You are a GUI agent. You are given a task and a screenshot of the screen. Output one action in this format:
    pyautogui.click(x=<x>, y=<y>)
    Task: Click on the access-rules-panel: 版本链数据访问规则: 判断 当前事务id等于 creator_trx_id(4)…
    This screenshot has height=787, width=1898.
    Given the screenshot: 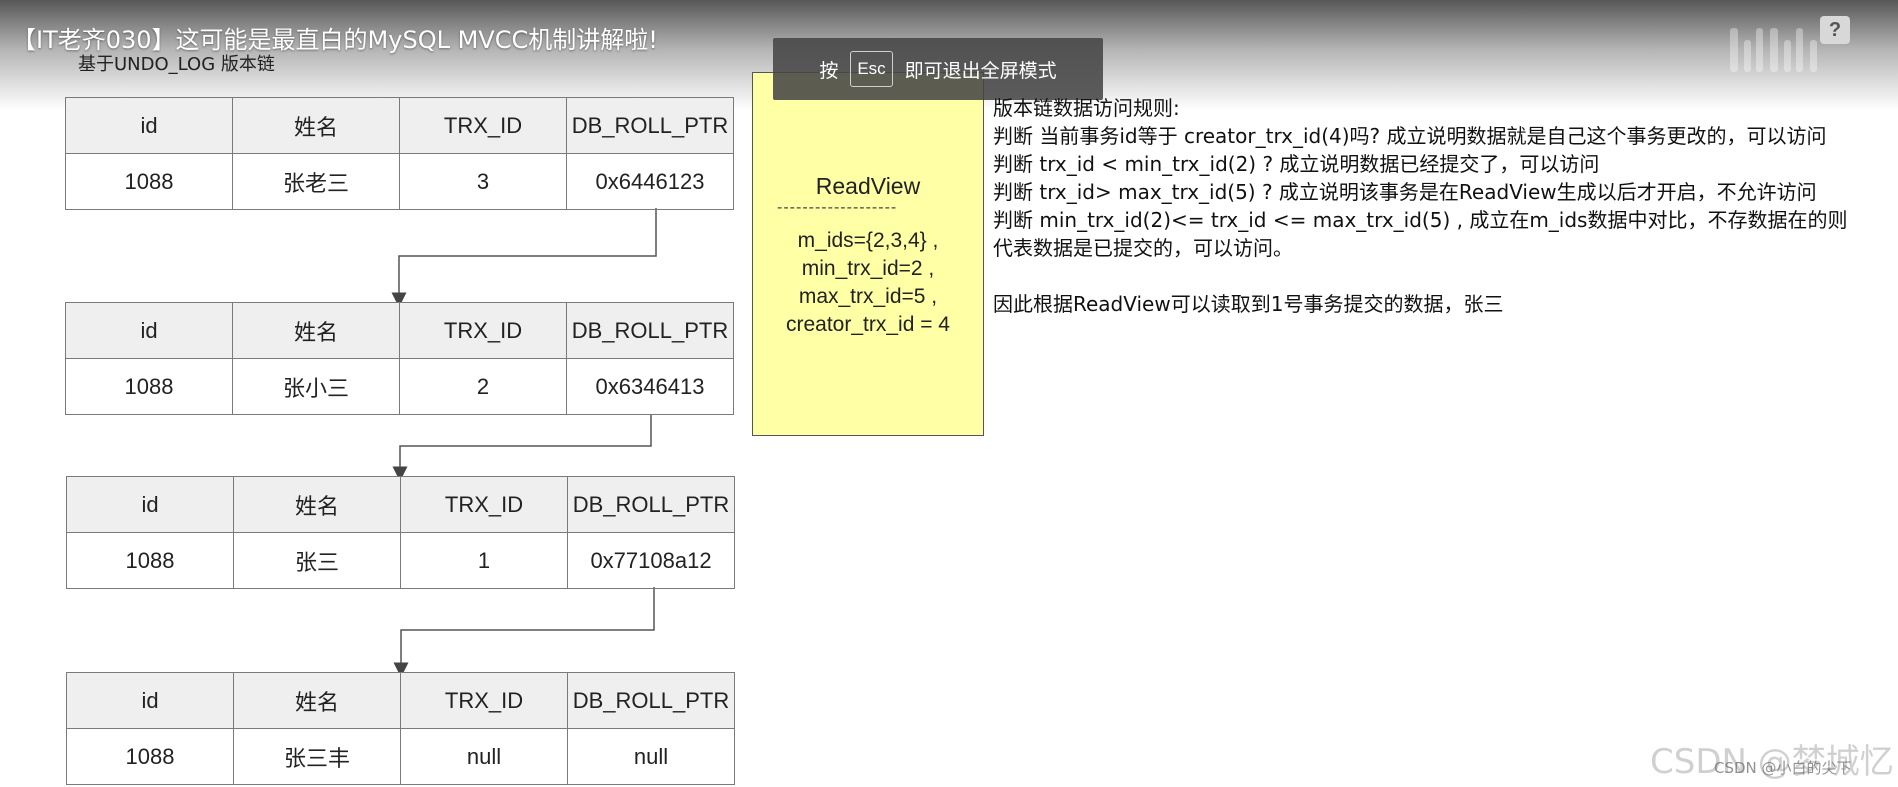 What is the action you would take?
    pyautogui.click(x=1423, y=206)
    